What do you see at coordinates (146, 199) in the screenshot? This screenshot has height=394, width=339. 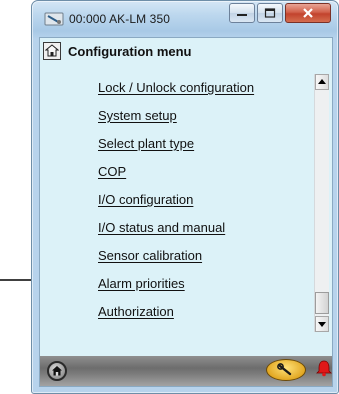 I see `menu-item-label: I/O configuration` at bounding box center [146, 199].